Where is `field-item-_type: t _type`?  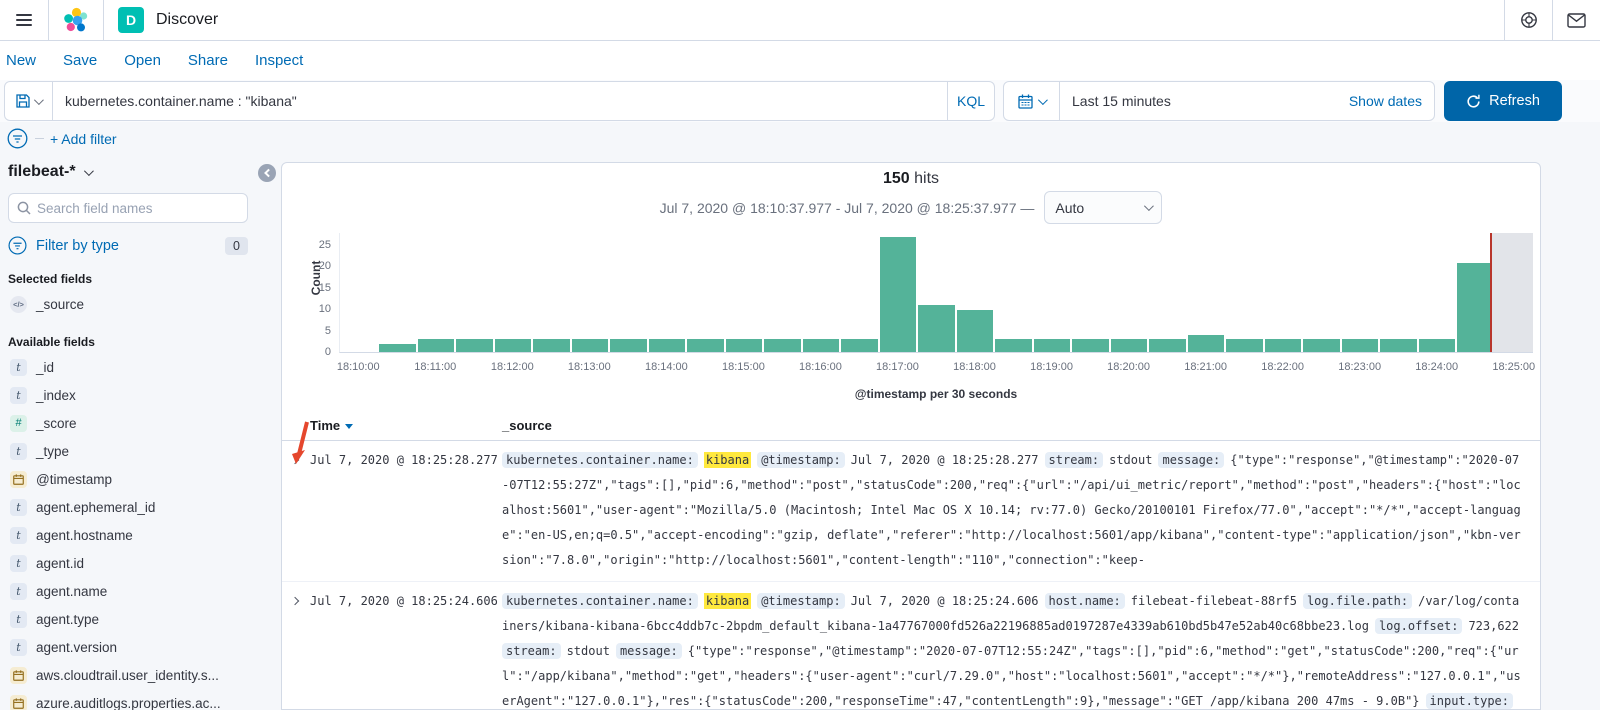
field-item-_type: t _type is located at coordinates (144, 451).